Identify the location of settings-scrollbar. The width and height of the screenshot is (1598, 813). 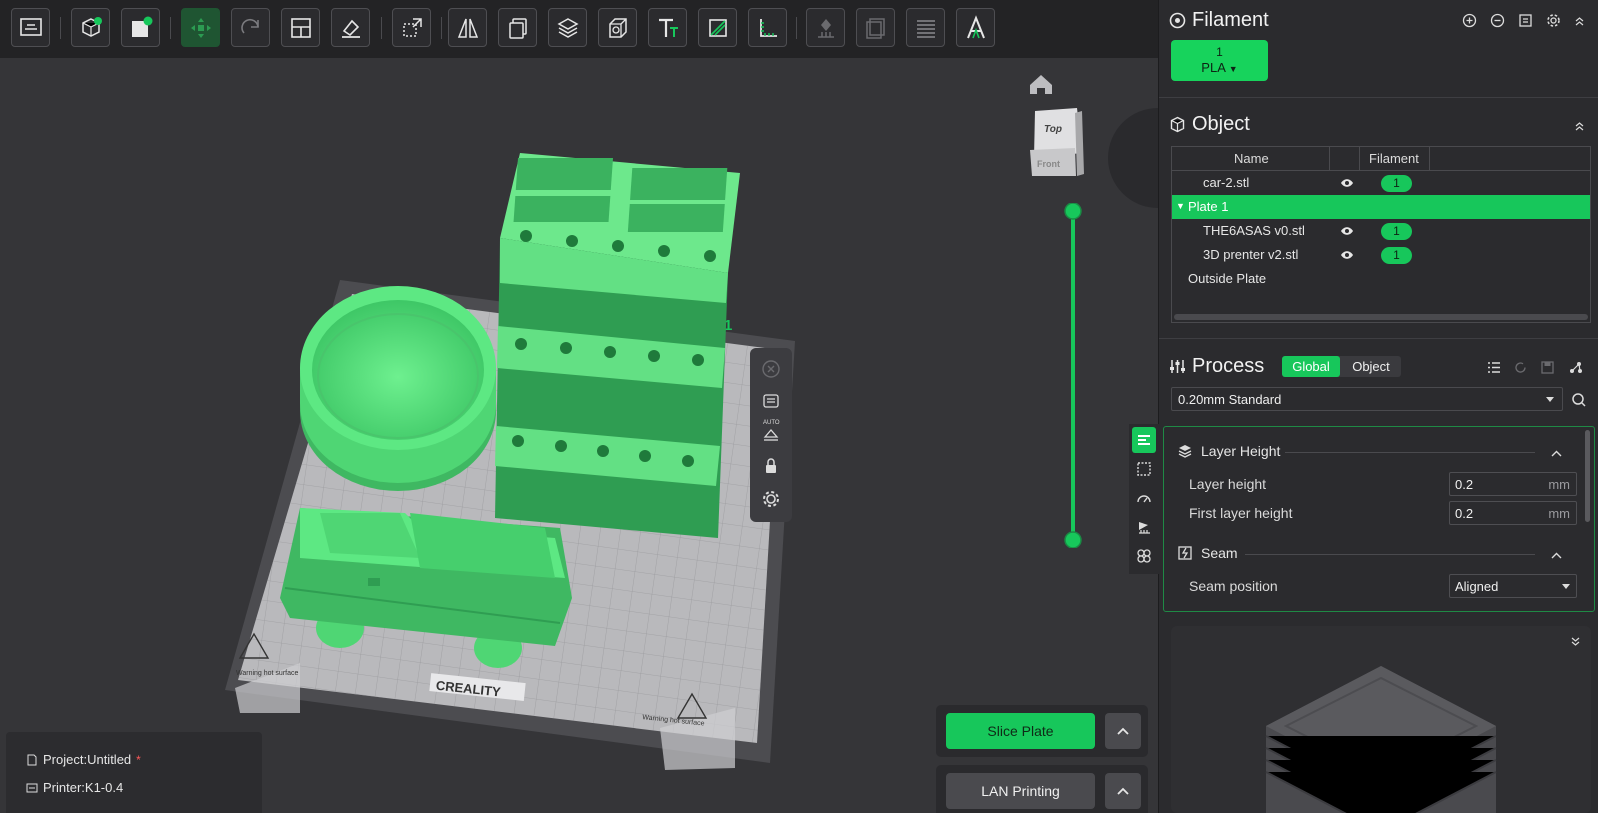
(1587, 476).